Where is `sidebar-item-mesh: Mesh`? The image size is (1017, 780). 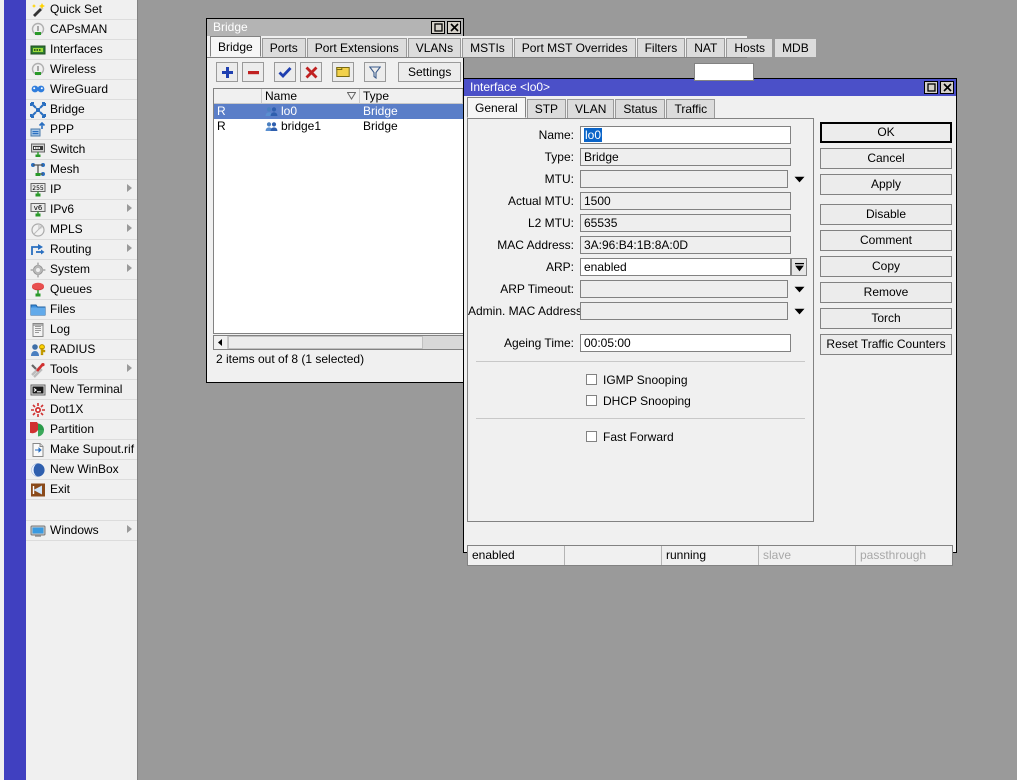 sidebar-item-mesh: Mesh is located at coordinates (81, 170).